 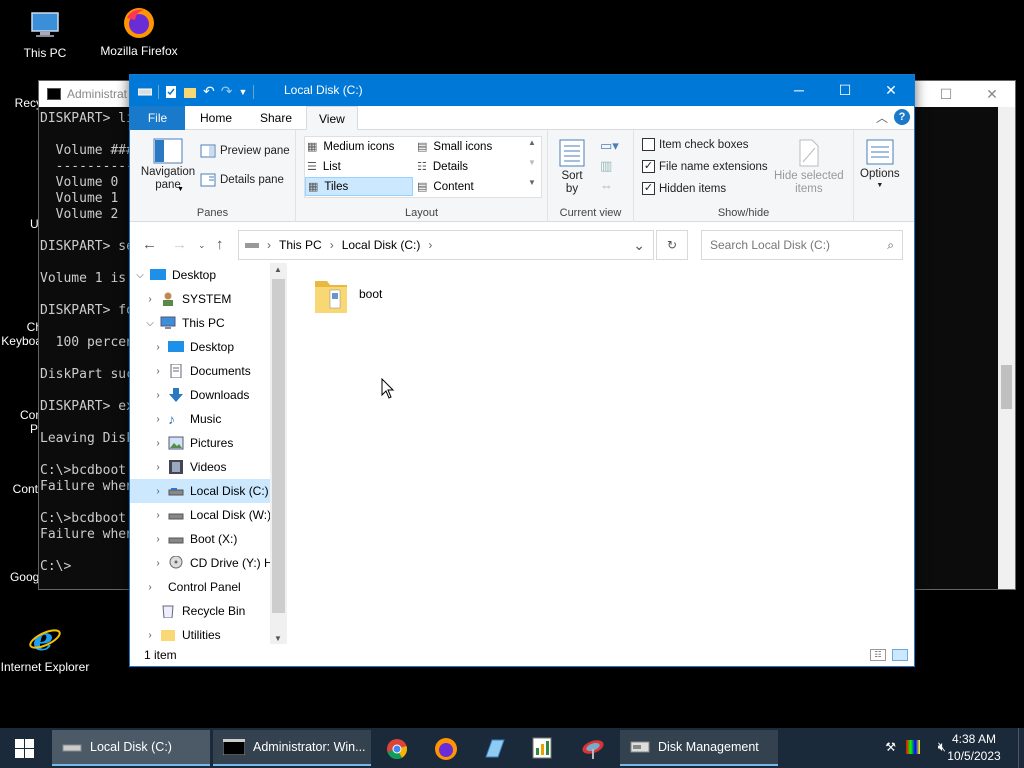 I want to click on tree-scroll-thumb, so click(x=278, y=446).